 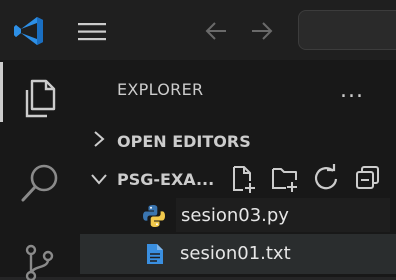 What do you see at coordinates (347, 30) in the screenshot?
I see `command-center-search` at bounding box center [347, 30].